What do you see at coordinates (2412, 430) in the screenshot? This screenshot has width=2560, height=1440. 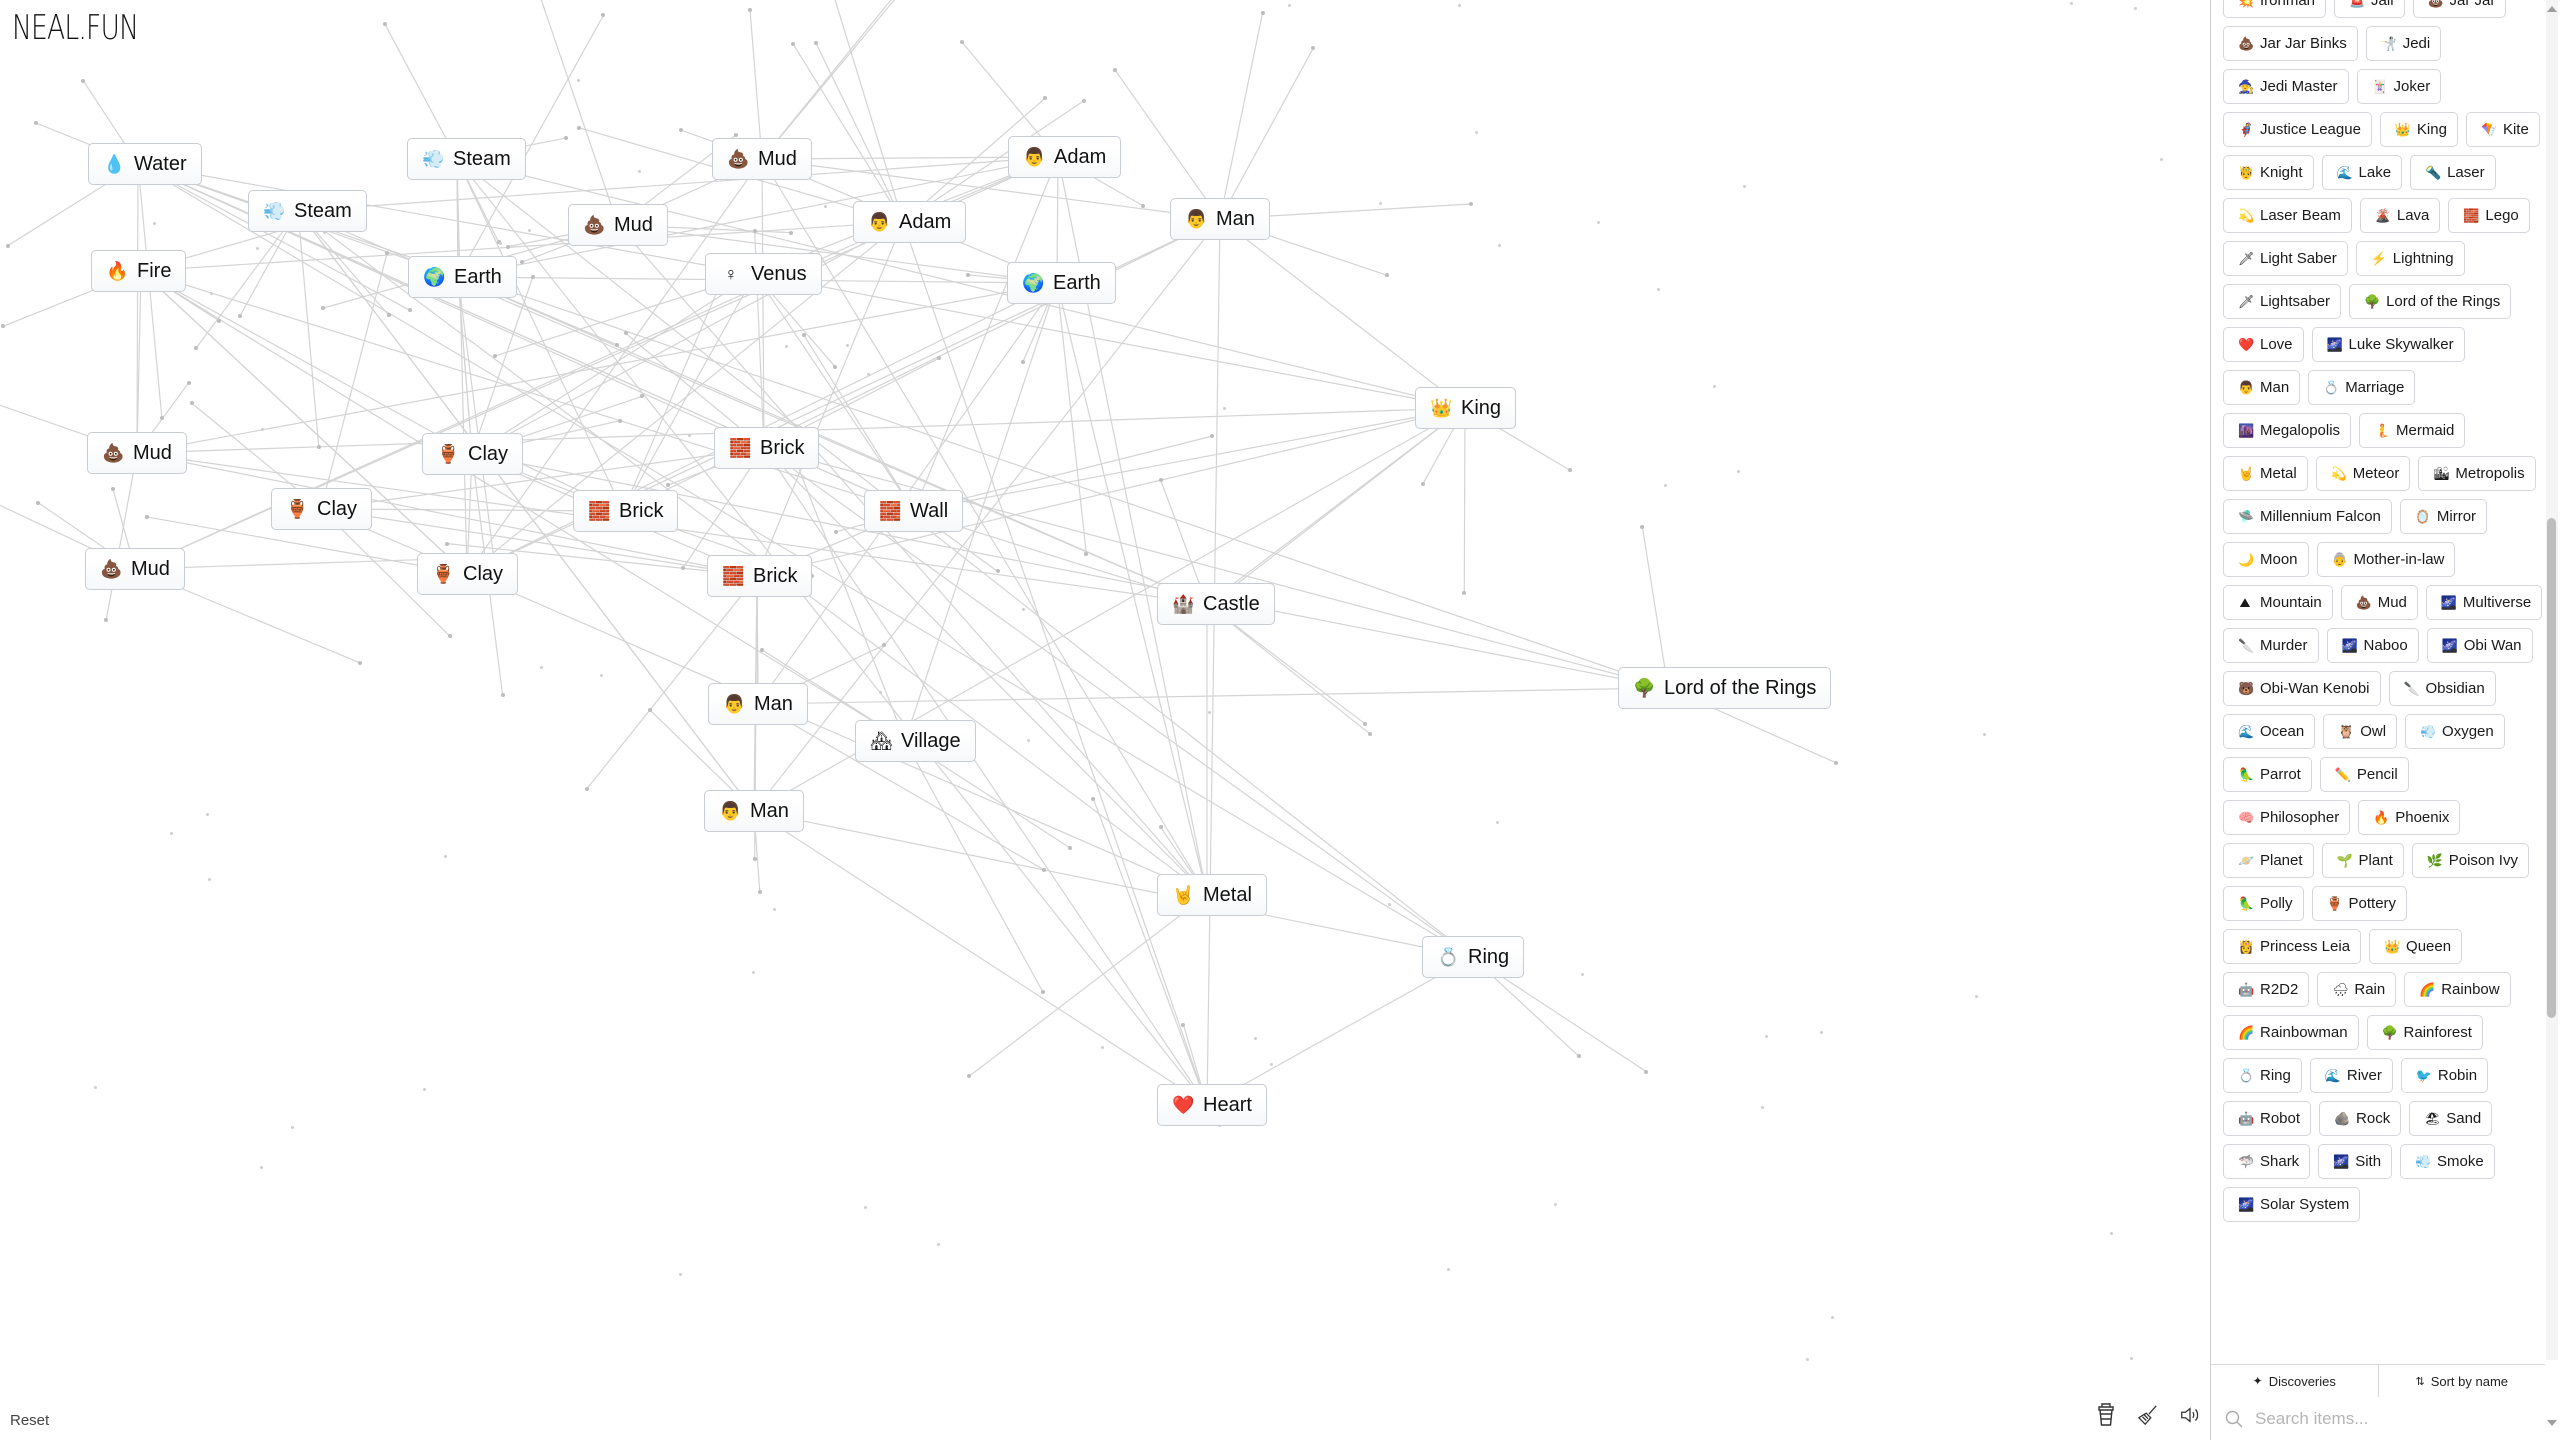 I see `sidebar-item: 🧜 Mermaid` at bounding box center [2412, 430].